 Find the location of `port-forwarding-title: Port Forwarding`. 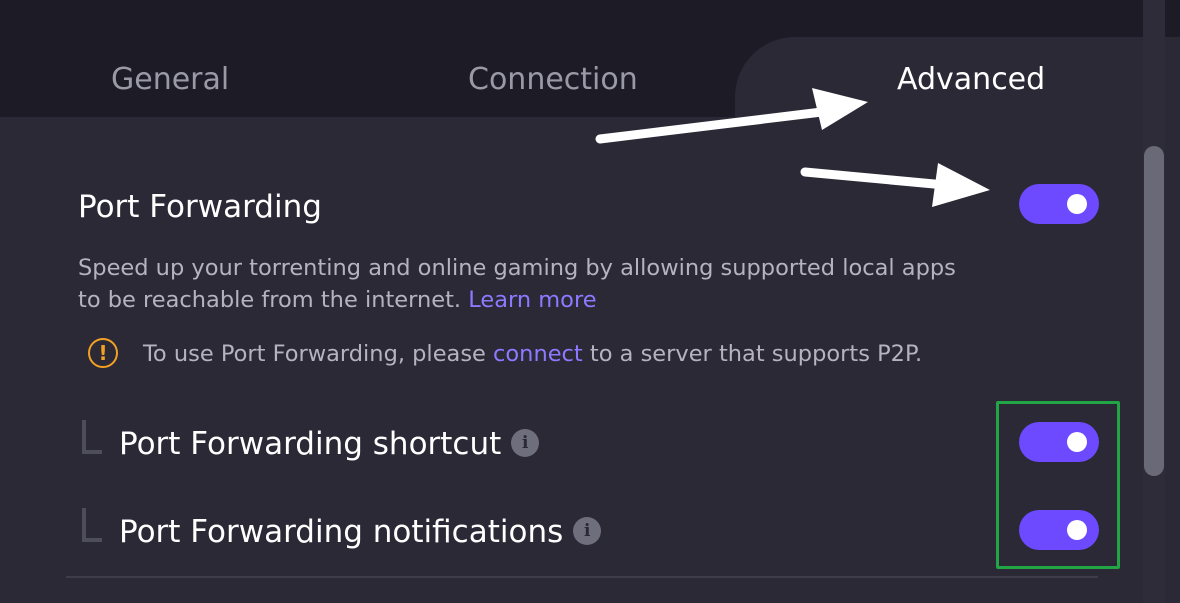

port-forwarding-title: Port Forwarding is located at coordinates (200, 207).